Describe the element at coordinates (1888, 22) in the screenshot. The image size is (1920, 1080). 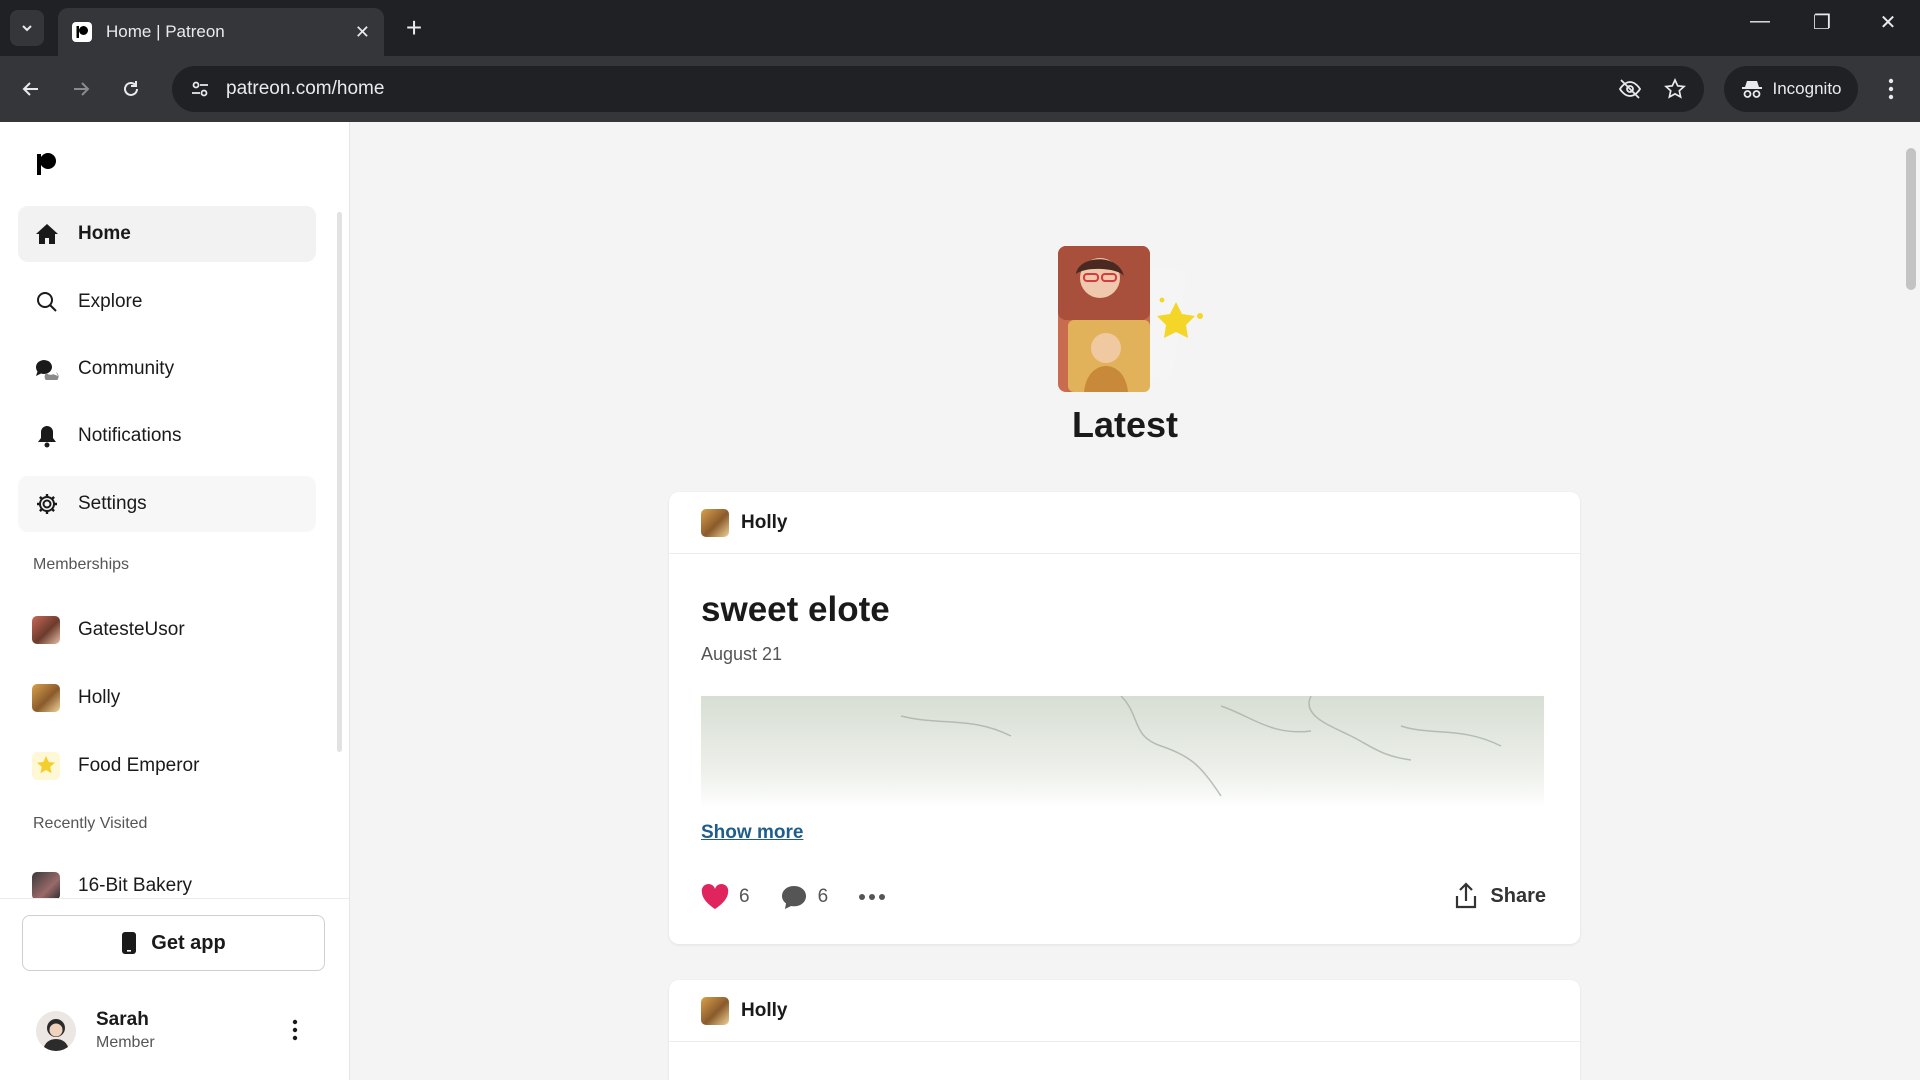
I see `close-window-icon: ✕` at that location.